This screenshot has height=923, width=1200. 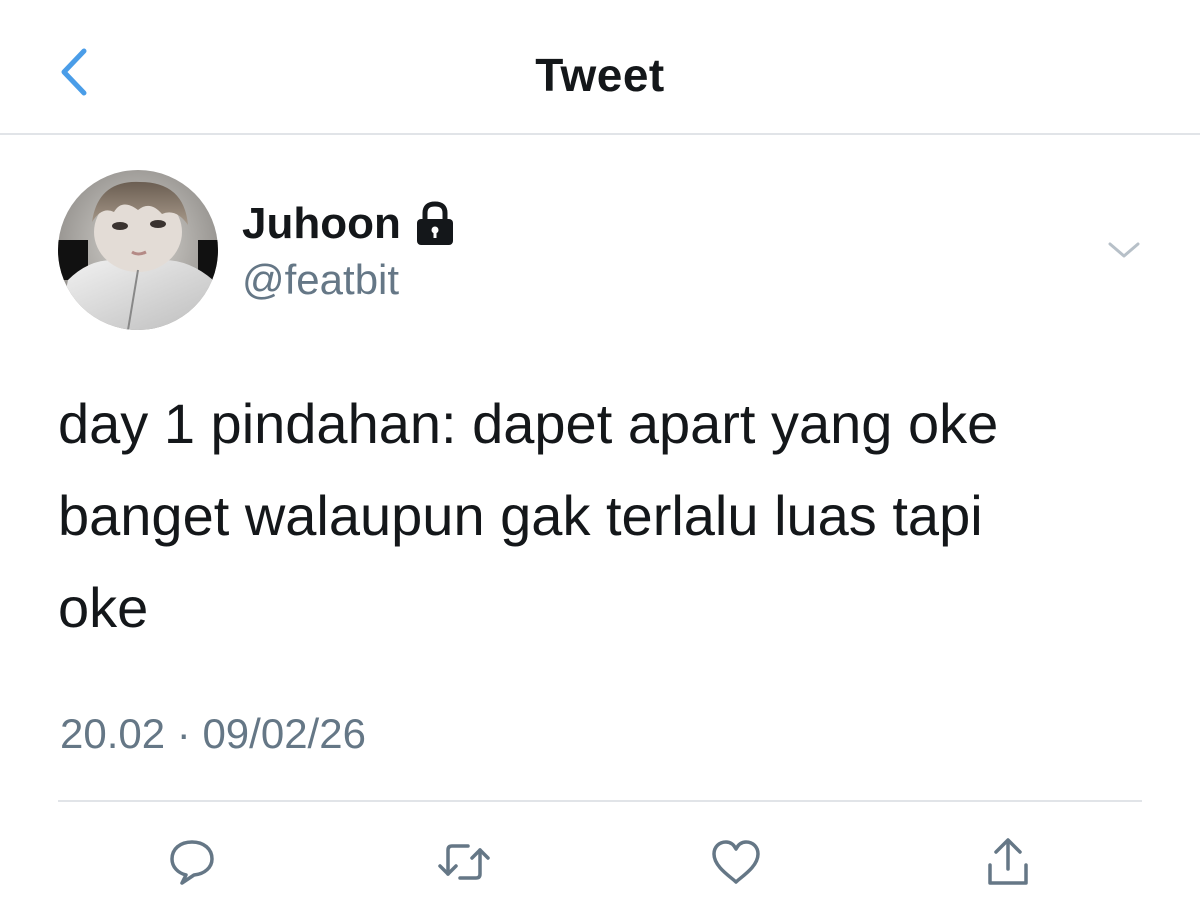 I want to click on profile-photo, so click(x=138, y=250).